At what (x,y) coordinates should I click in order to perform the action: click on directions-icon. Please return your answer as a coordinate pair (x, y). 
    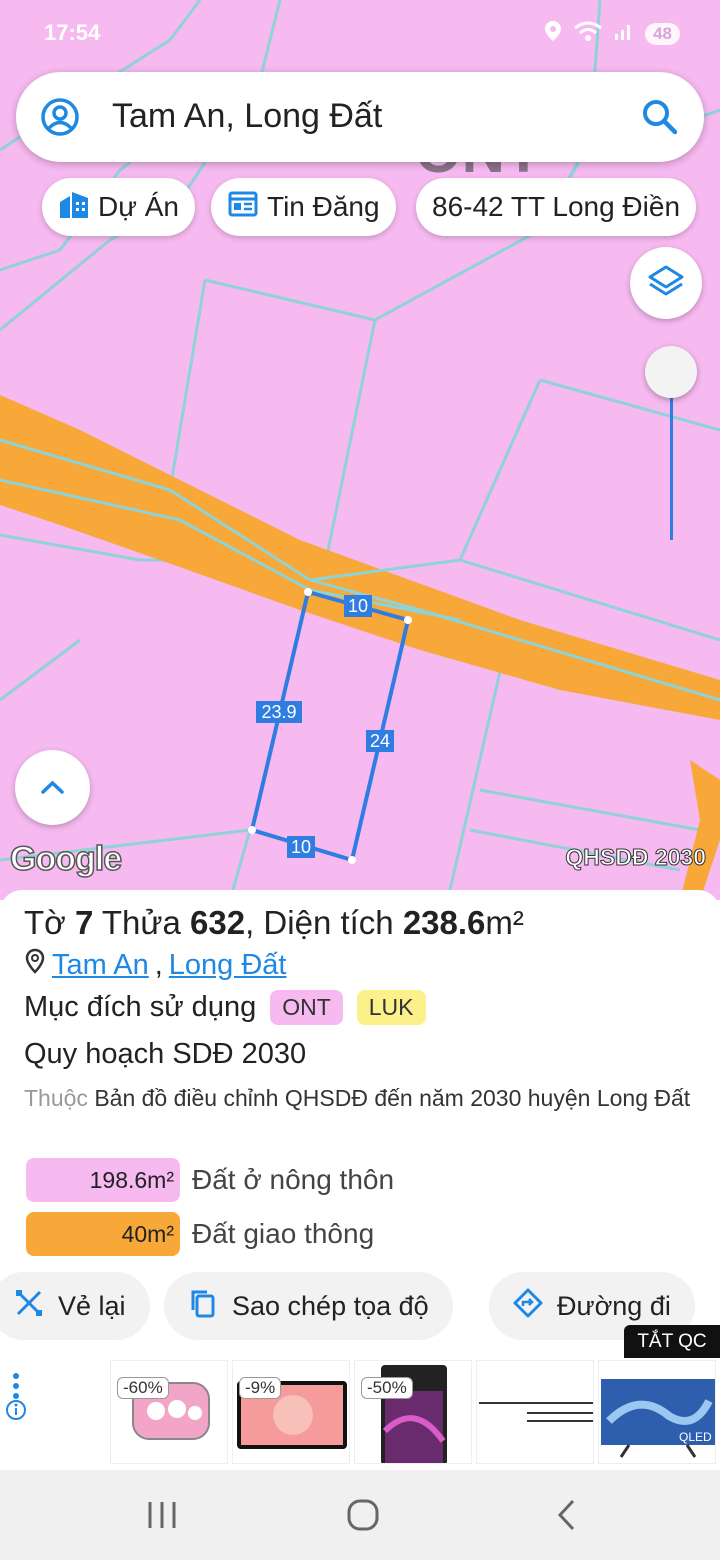
    Looking at the image, I should click on (528, 1306).